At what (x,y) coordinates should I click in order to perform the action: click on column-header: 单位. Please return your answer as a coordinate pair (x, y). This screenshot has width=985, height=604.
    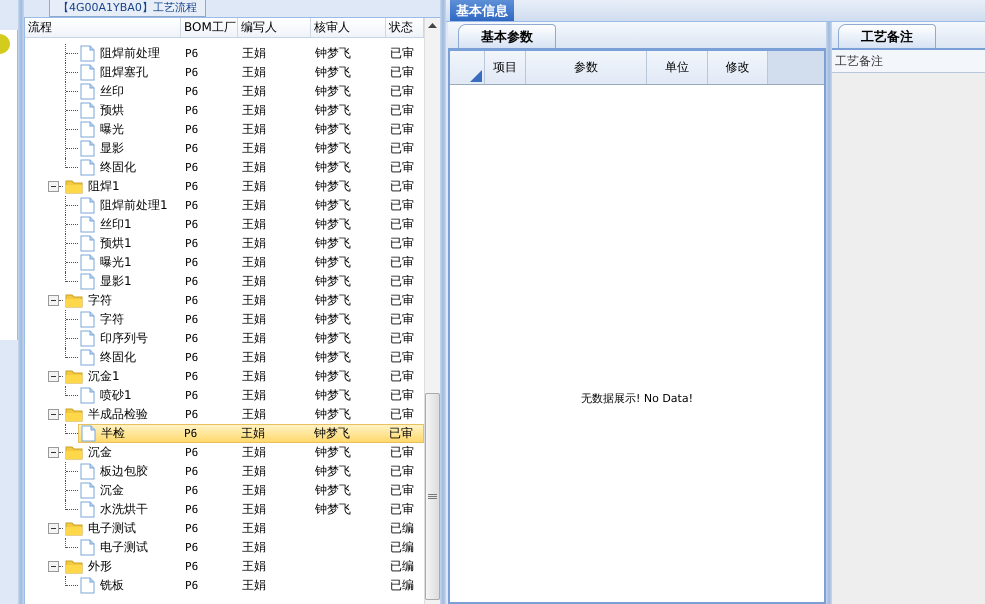
    Looking at the image, I should click on (677, 67).